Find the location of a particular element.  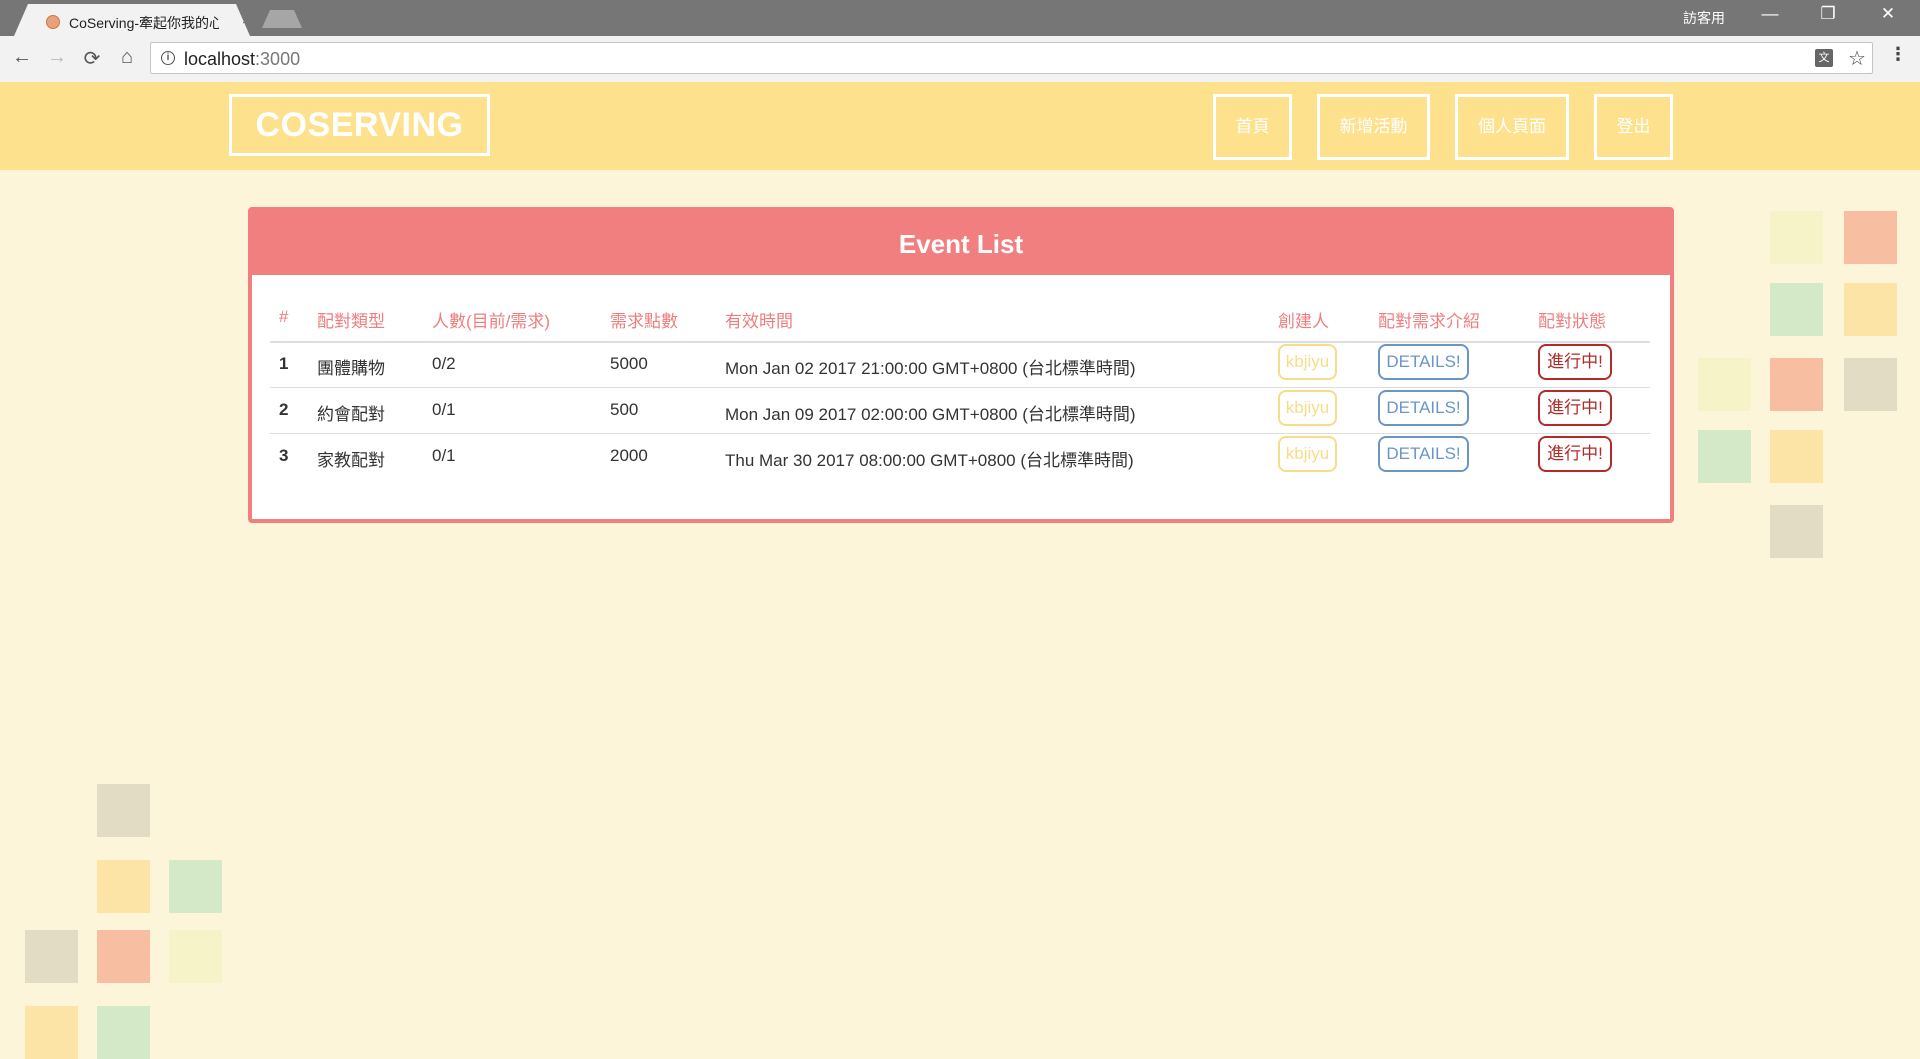

col-header-people: 人數(目前/需求) is located at coordinates (491, 321).